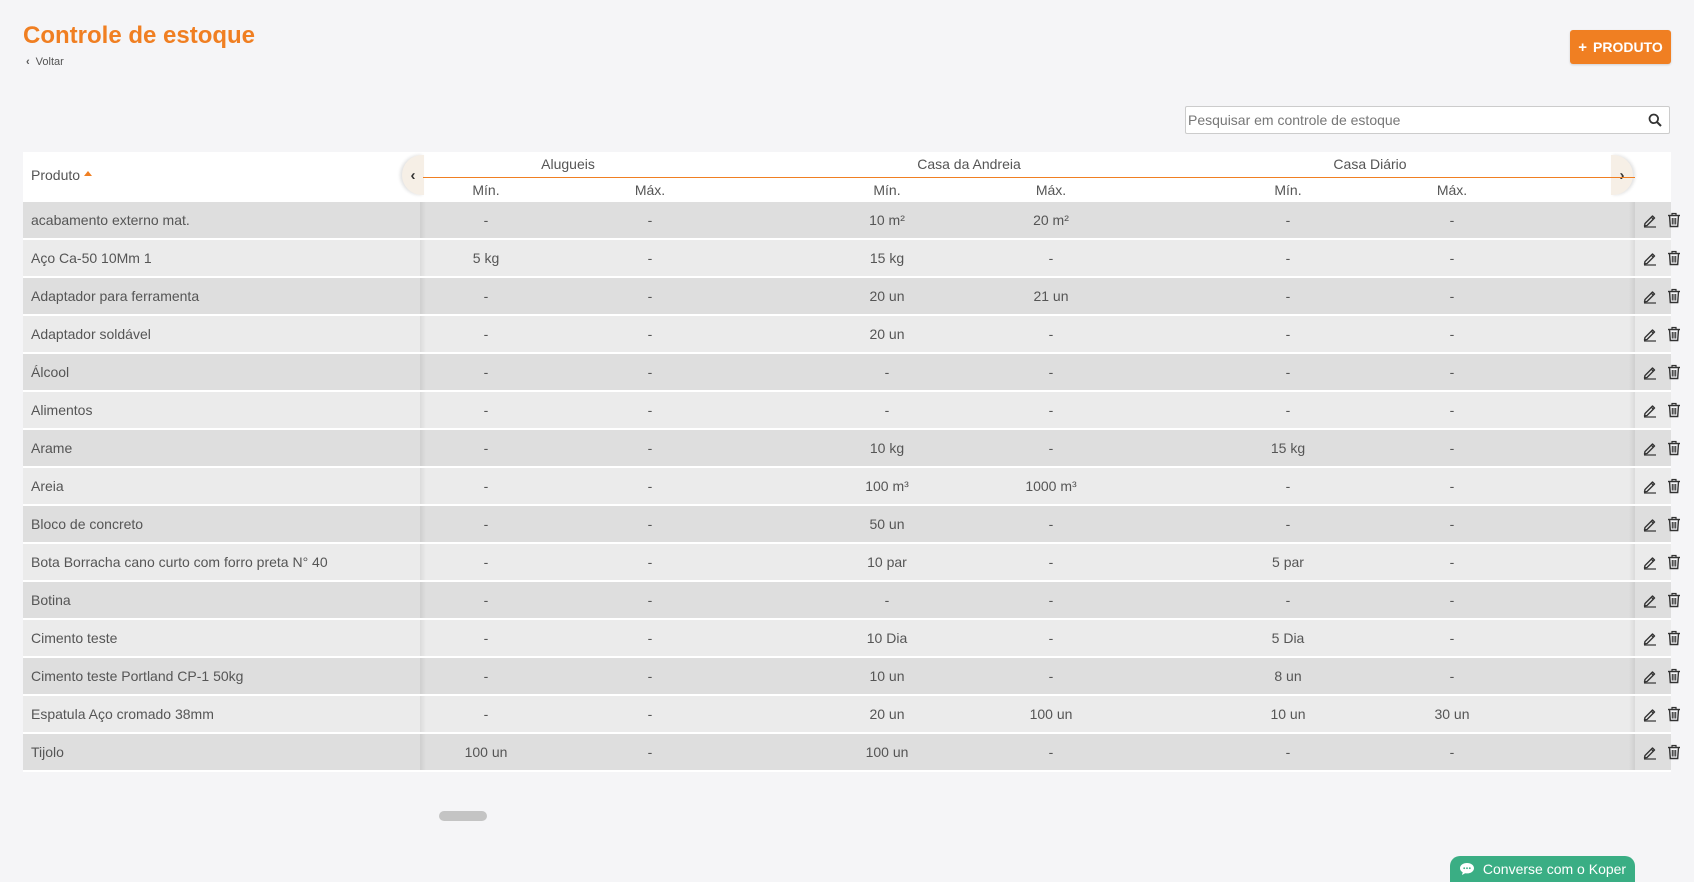 The image size is (1694, 882). Describe the element at coordinates (851, 525) in the screenshot. I see `table-row: Bloco de concreto - - 50 un - - -` at that location.